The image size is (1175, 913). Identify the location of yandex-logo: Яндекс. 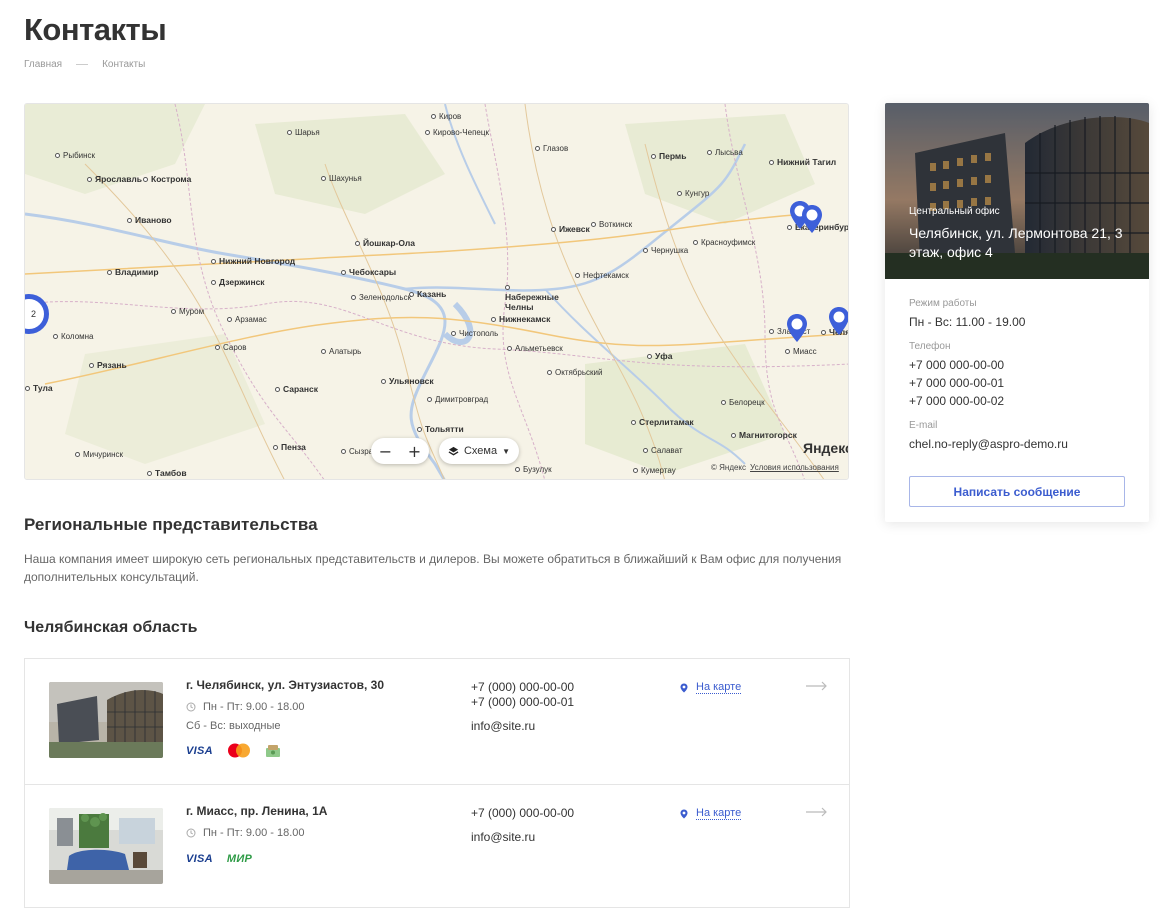
(825, 448).